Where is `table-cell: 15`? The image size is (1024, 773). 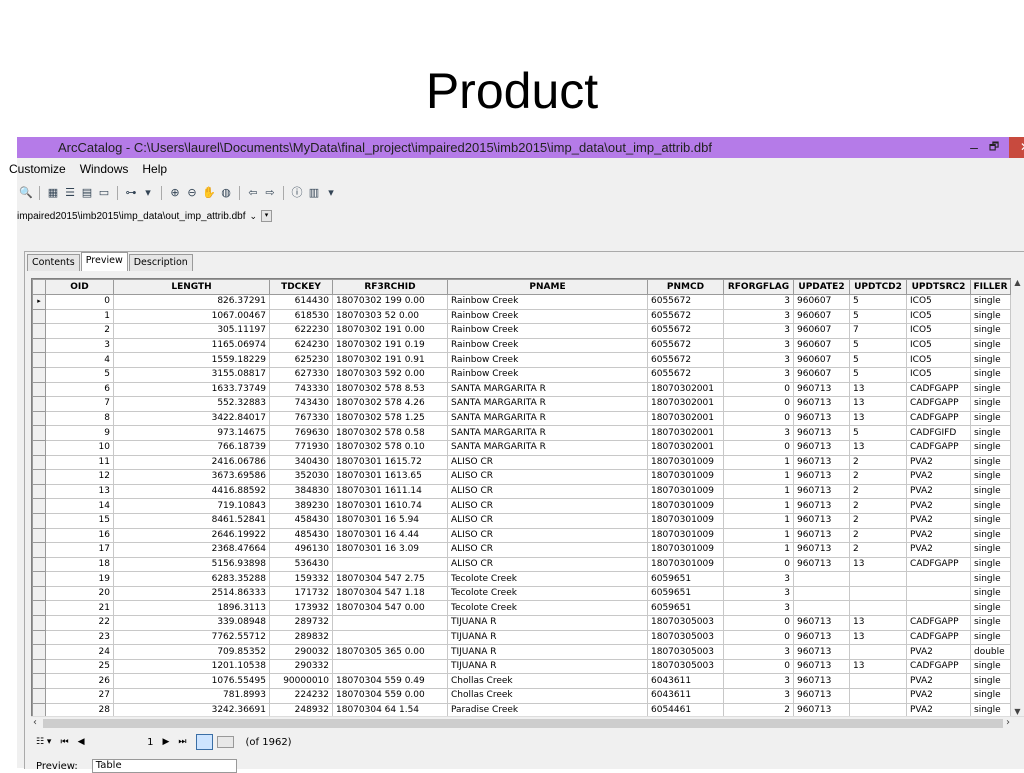 table-cell: 15 is located at coordinates (79, 520).